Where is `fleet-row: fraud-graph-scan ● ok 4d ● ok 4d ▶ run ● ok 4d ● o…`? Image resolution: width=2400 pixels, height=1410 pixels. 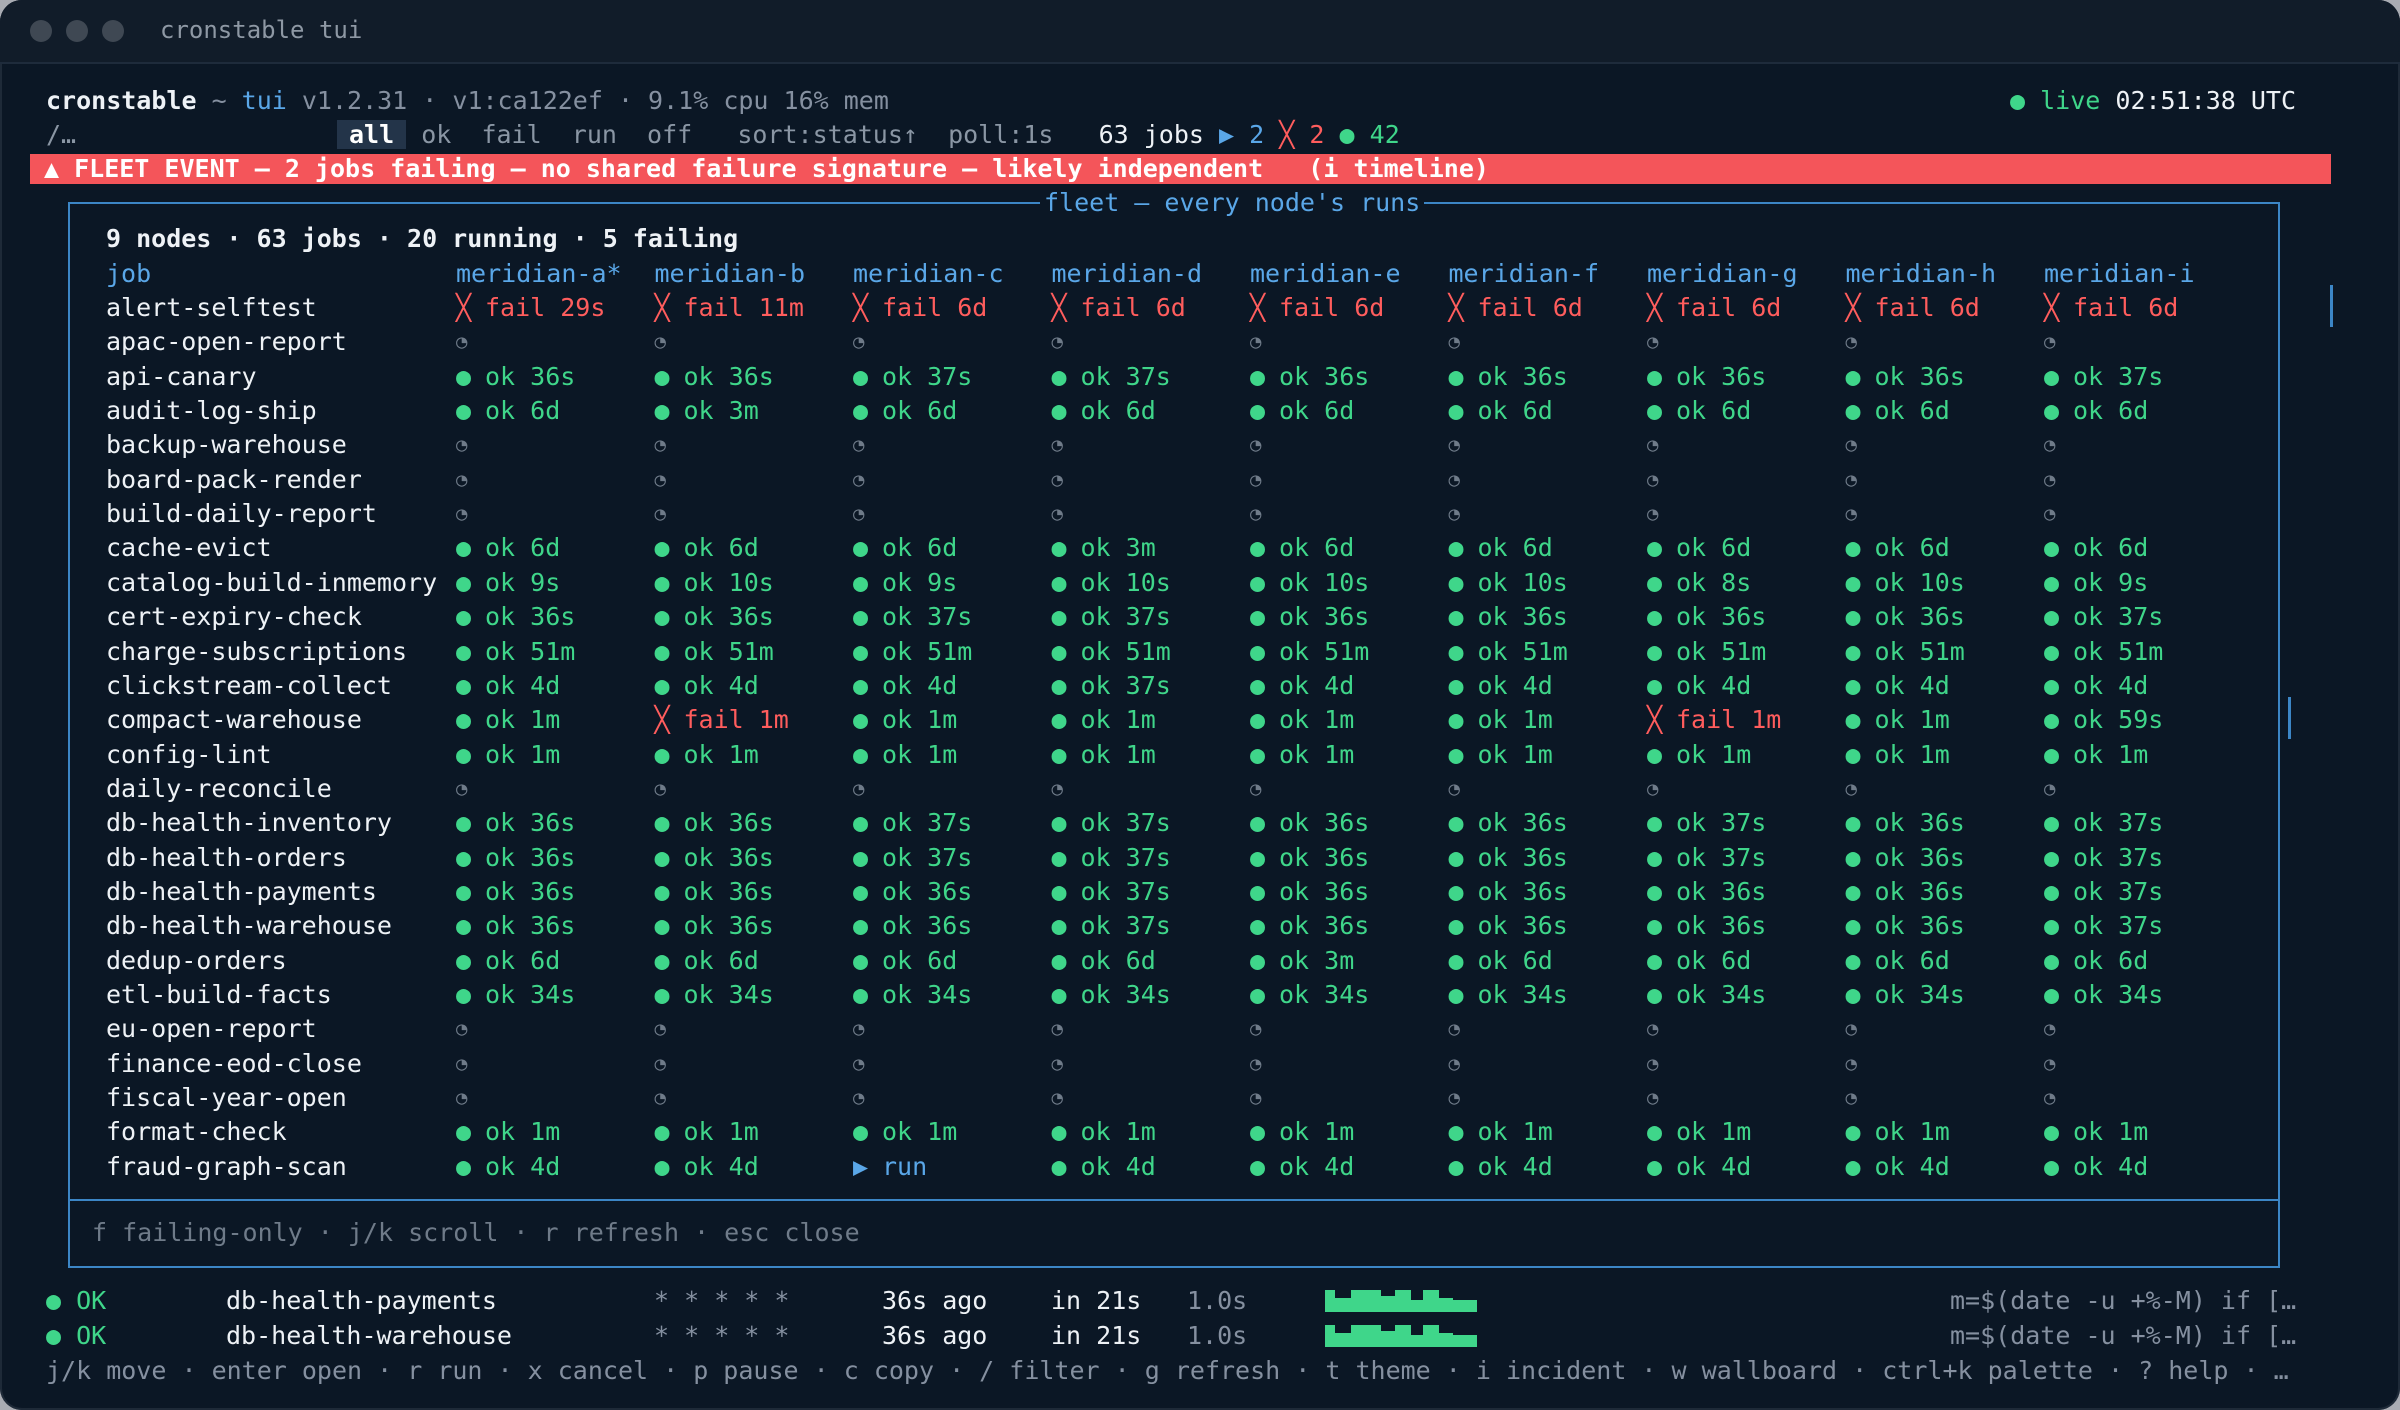 fleet-row: fraud-graph-scan ● ok 4d ● ok 4d ▶ run ● ok 4d ● o… is located at coordinates (1186, 1167).